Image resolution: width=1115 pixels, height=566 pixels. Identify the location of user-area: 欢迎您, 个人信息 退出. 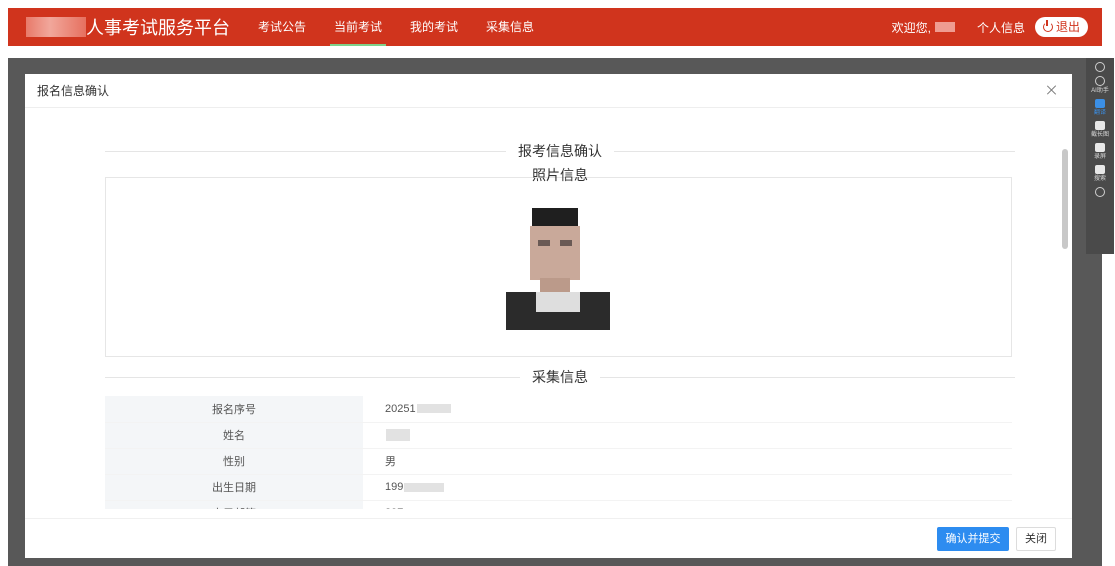
(997, 27).